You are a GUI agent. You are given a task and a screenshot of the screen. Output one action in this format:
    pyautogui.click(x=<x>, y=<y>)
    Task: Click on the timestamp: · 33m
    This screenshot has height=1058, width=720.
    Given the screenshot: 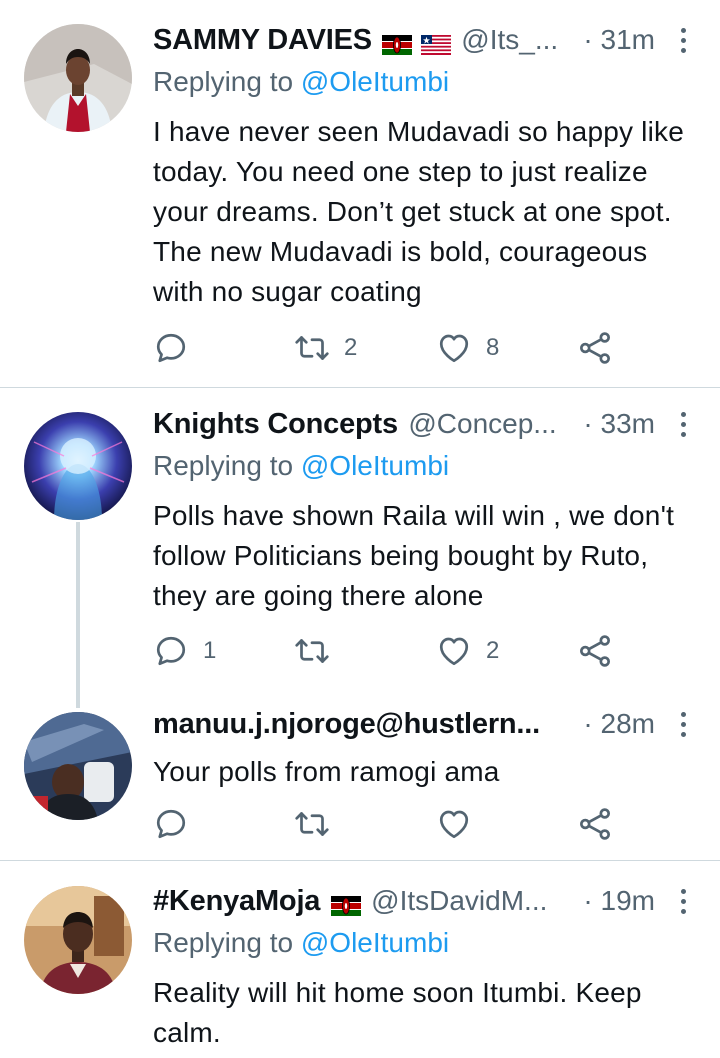 What is the action you would take?
    pyautogui.click(x=619, y=424)
    